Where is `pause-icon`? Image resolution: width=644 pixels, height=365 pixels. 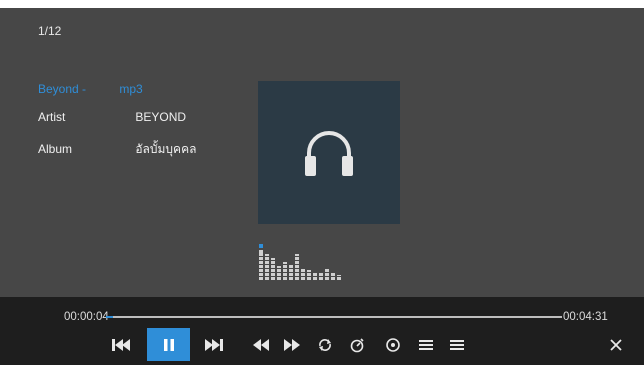
pause-icon is located at coordinates (168, 344).